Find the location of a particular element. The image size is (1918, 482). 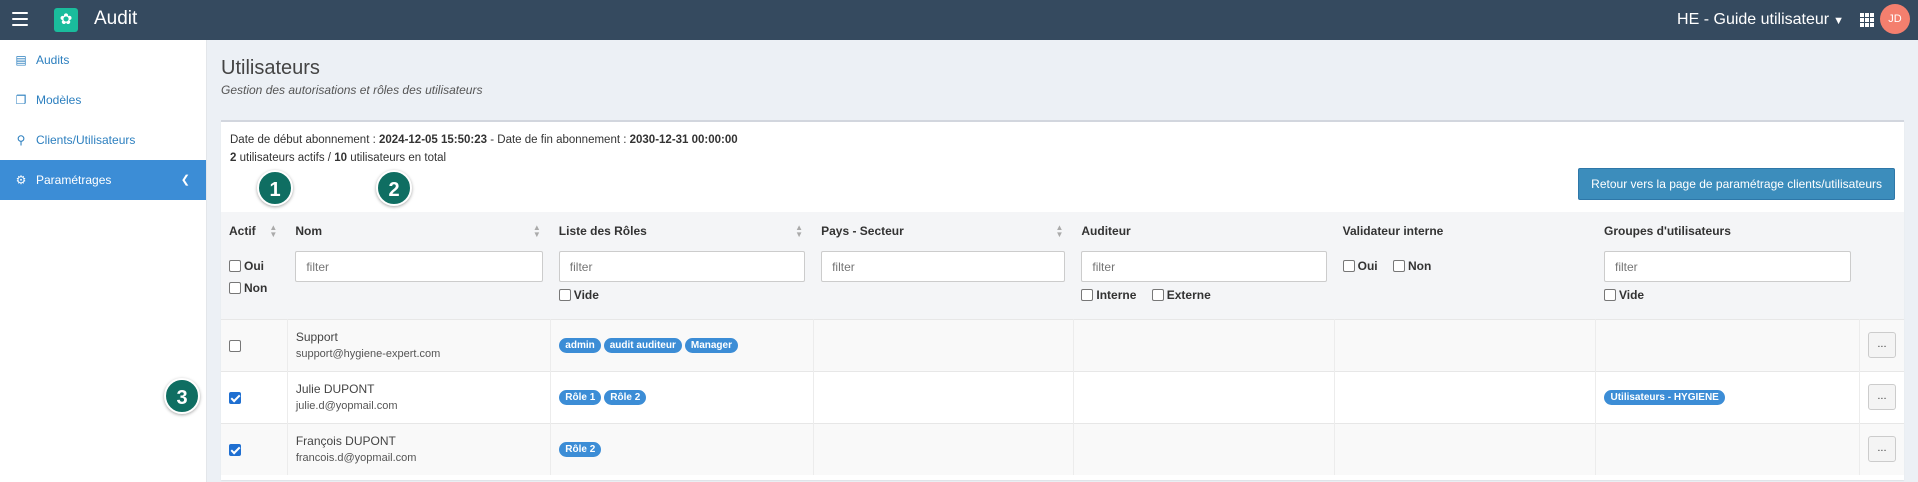

end-date: 2030-12-31 00:00:00 is located at coordinates (683, 140).